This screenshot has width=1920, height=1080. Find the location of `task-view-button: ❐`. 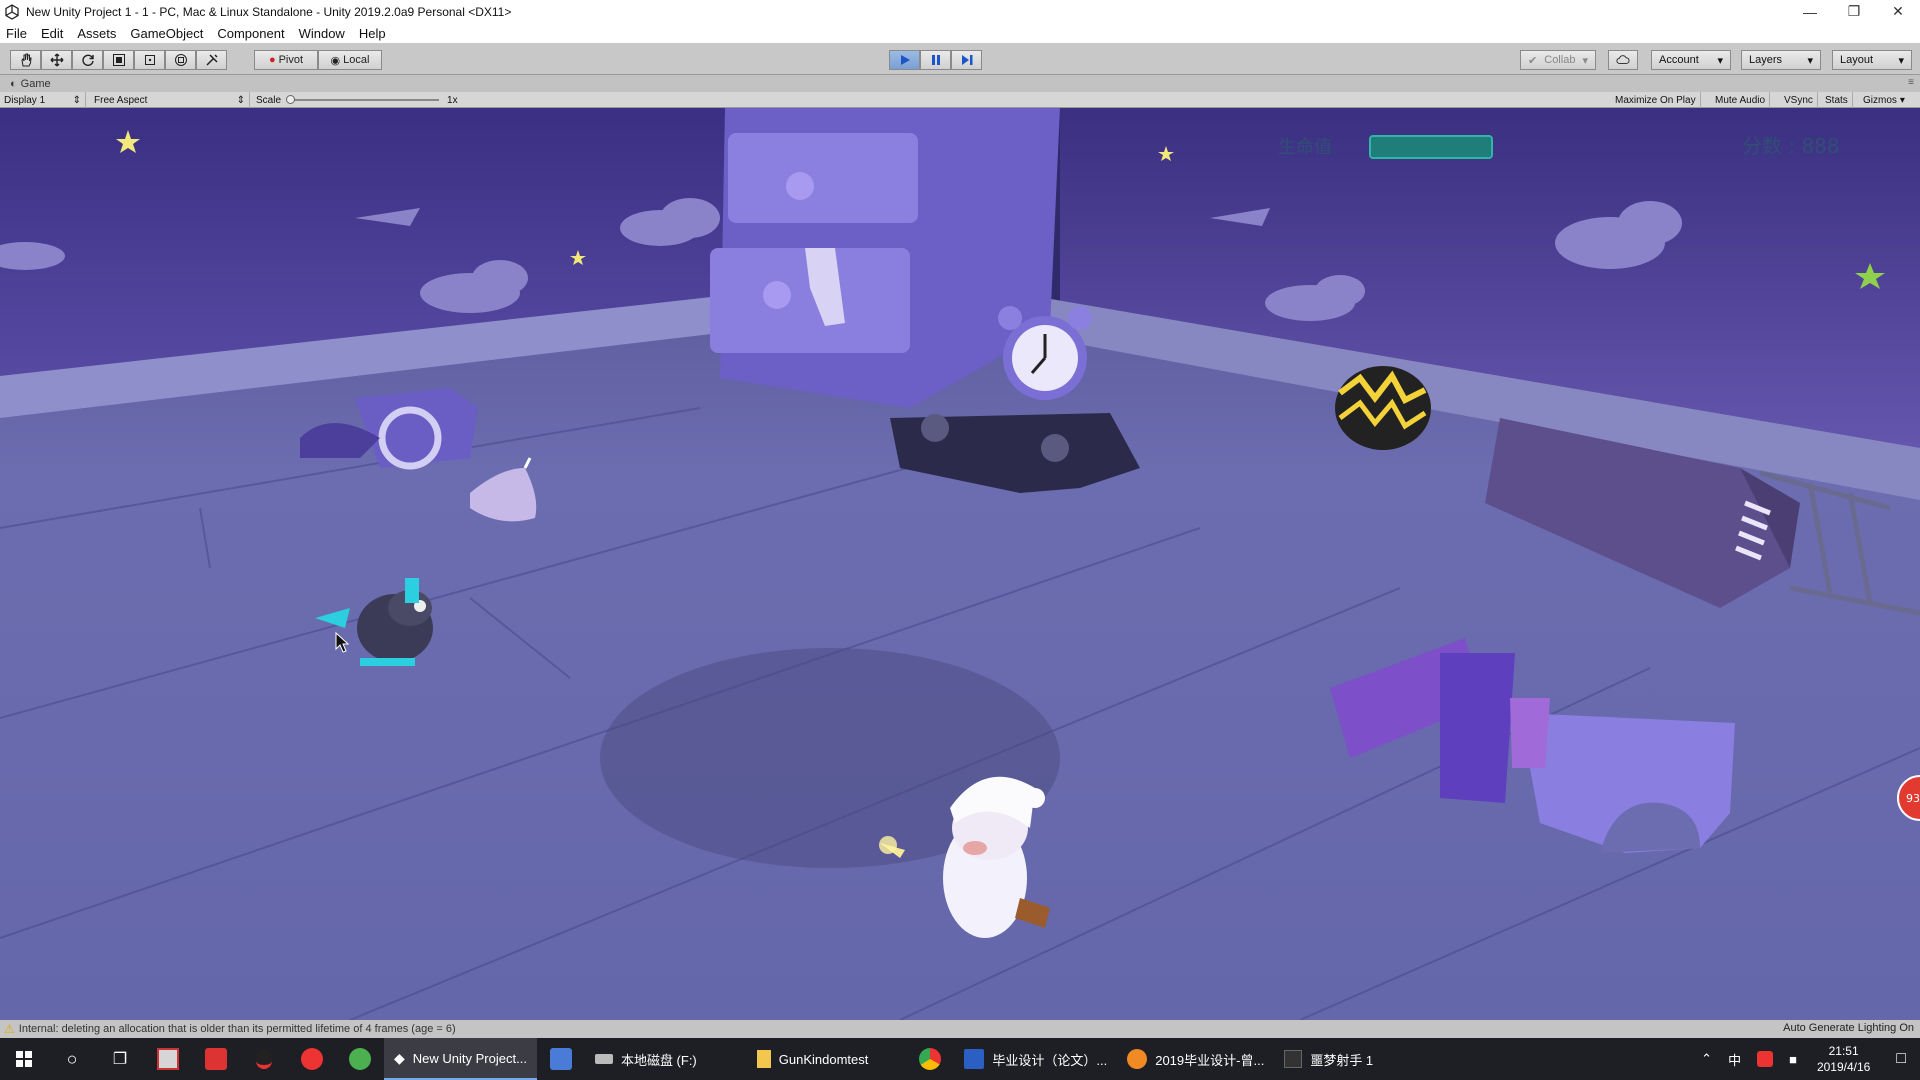

task-view-button: ❐ is located at coordinates (120, 1059).